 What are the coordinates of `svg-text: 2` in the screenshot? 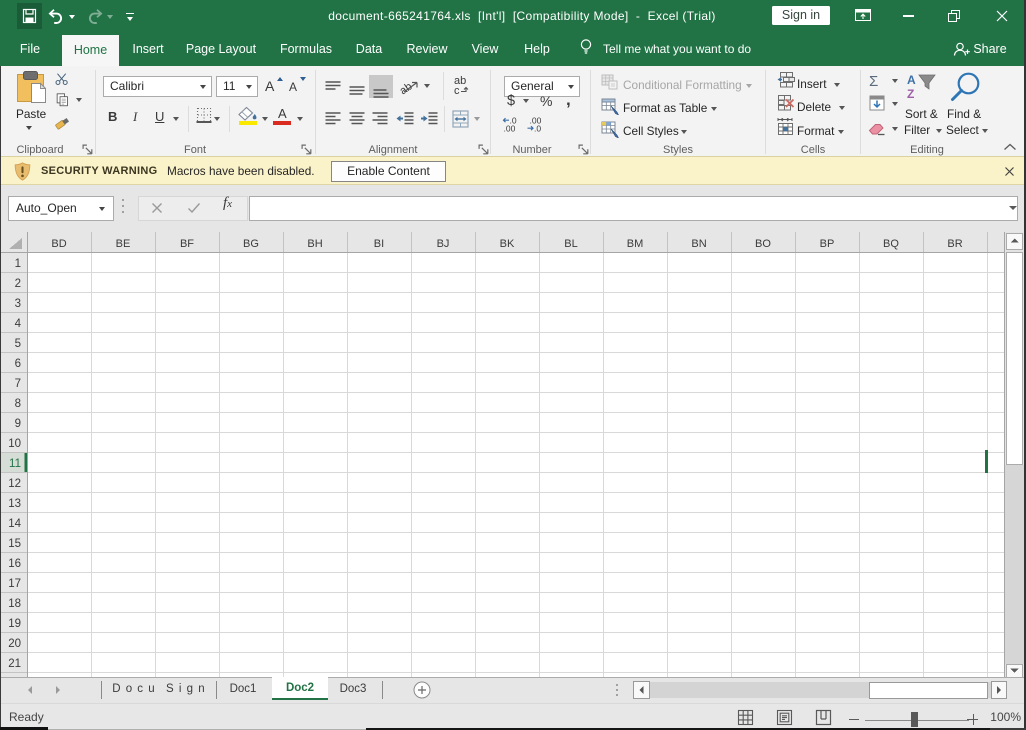 It's located at (18, 284).